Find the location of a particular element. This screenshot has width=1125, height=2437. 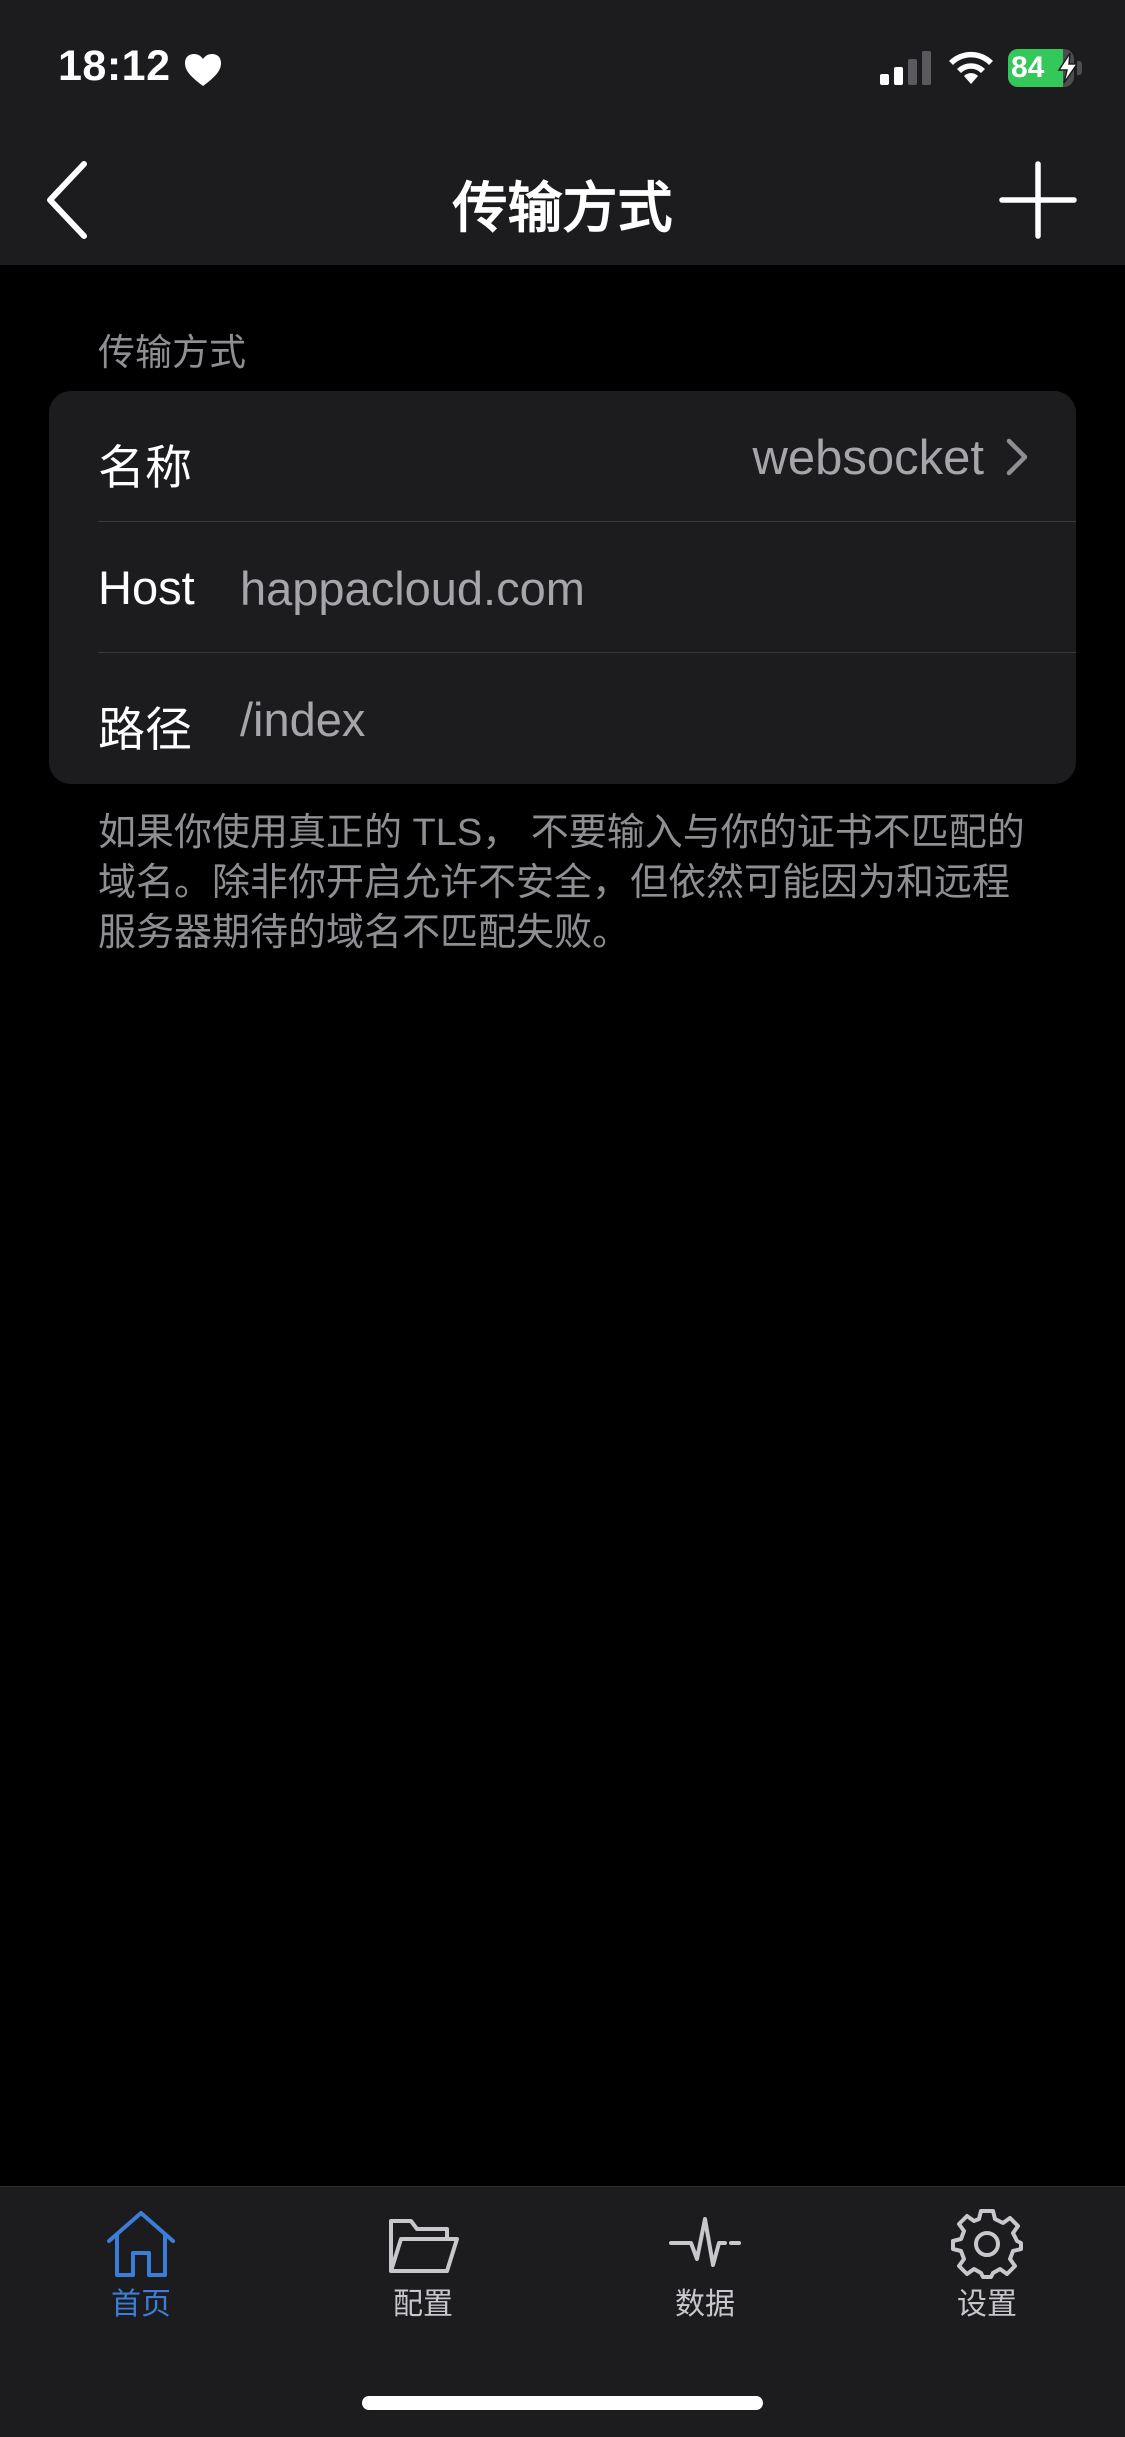

name-value: websocket is located at coordinates (868, 458).